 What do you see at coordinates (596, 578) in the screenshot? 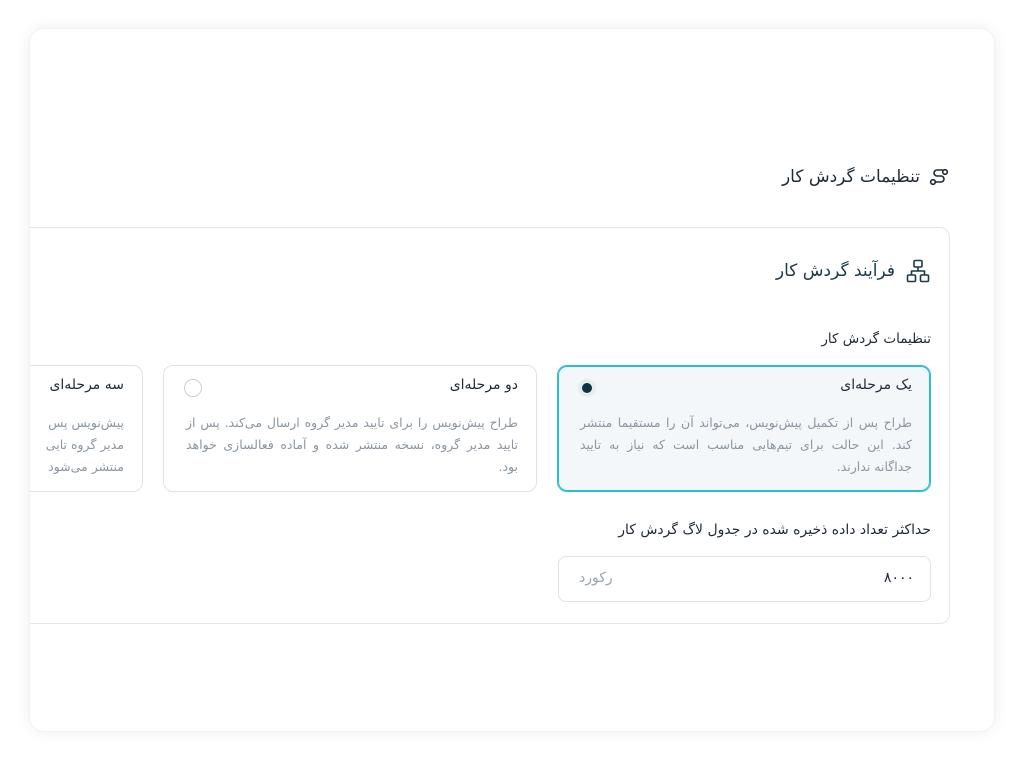
I see `max-log-unit: رکورد` at bounding box center [596, 578].